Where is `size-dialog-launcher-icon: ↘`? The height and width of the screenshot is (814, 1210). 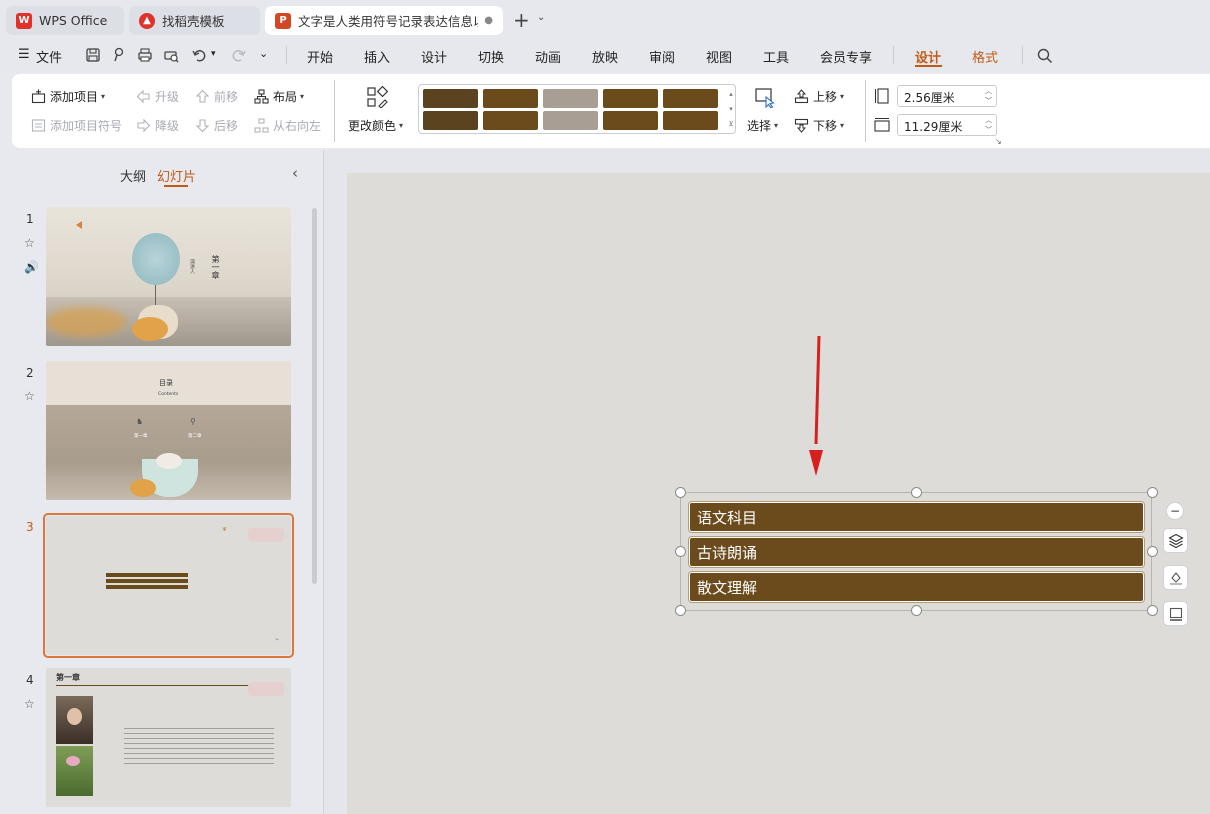 size-dialog-launcher-icon: ↘ is located at coordinates (998, 141).